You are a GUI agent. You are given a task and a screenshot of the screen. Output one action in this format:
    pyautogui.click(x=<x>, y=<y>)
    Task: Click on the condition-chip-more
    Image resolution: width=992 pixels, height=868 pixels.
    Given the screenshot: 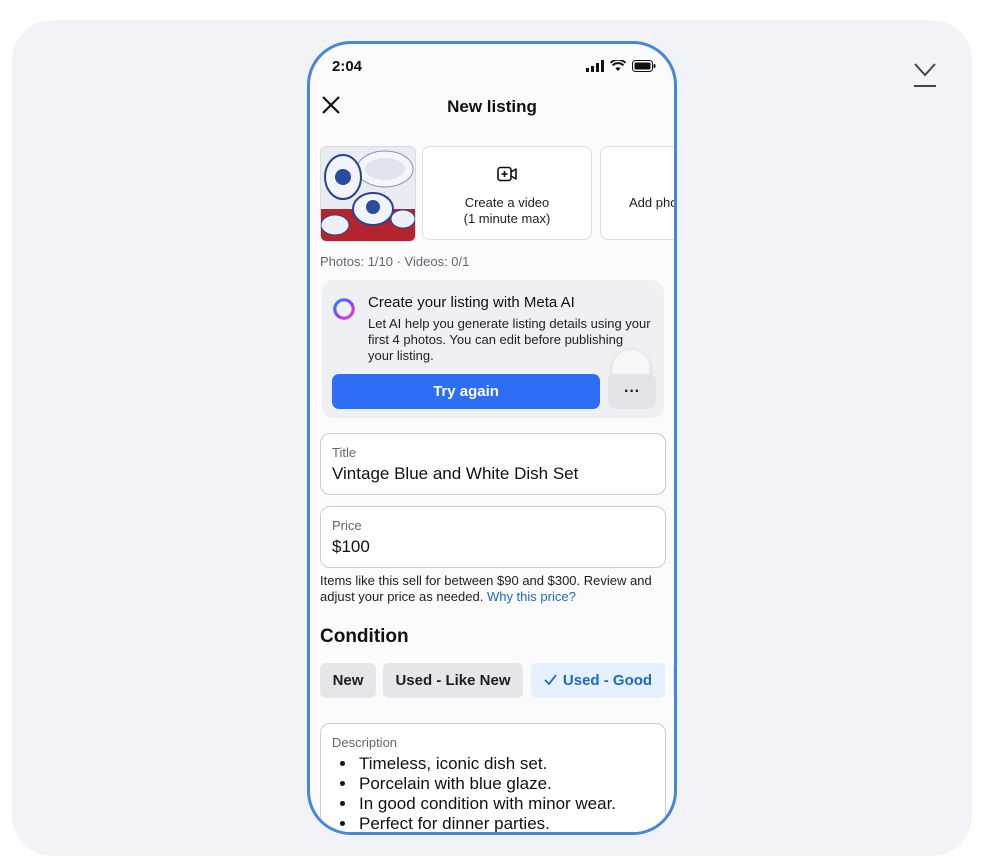 What is the action you would take?
    pyautogui.click(x=673, y=680)
    